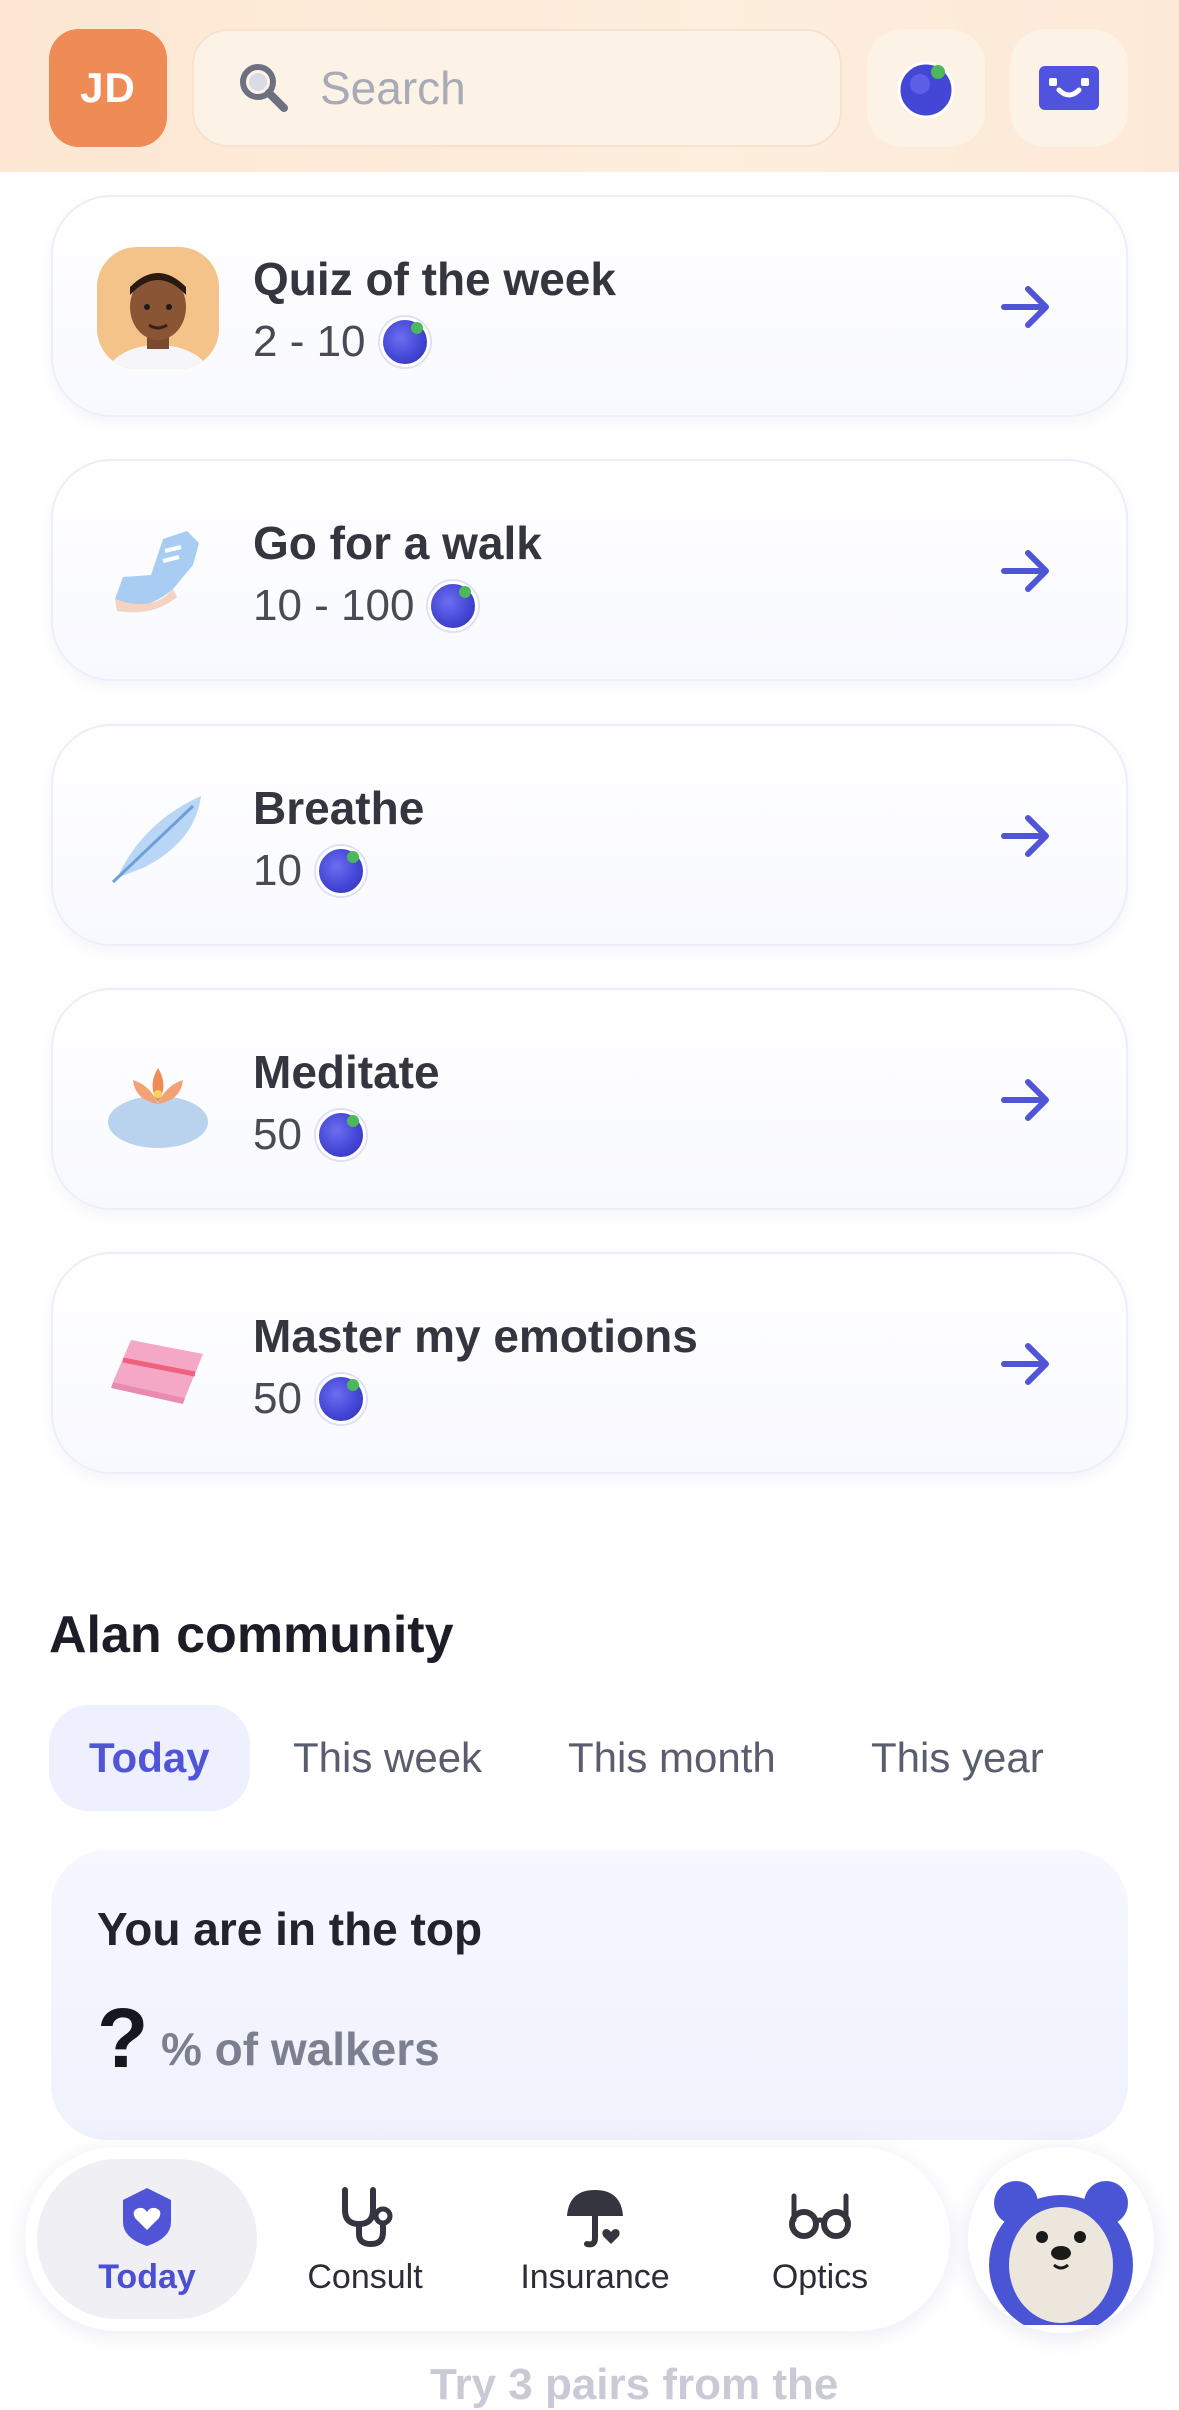  What do you see at coordinates (309, 341) in the screenshot?
I see `reward-amount: 2 - 10` at bounding box center [309, 341].